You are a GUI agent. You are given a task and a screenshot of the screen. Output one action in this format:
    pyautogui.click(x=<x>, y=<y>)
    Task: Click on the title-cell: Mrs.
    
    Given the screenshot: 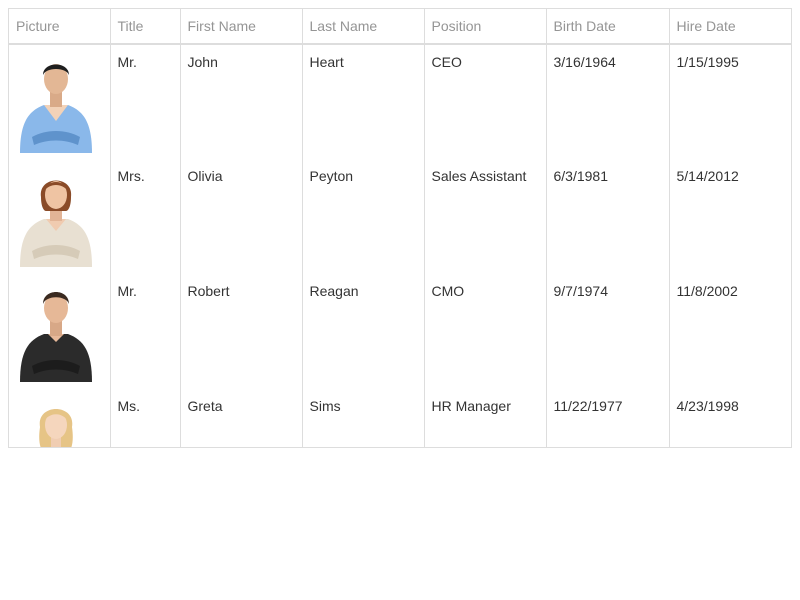 What is the action you would take?
    pyautogui.click(x=145, y=216)
    